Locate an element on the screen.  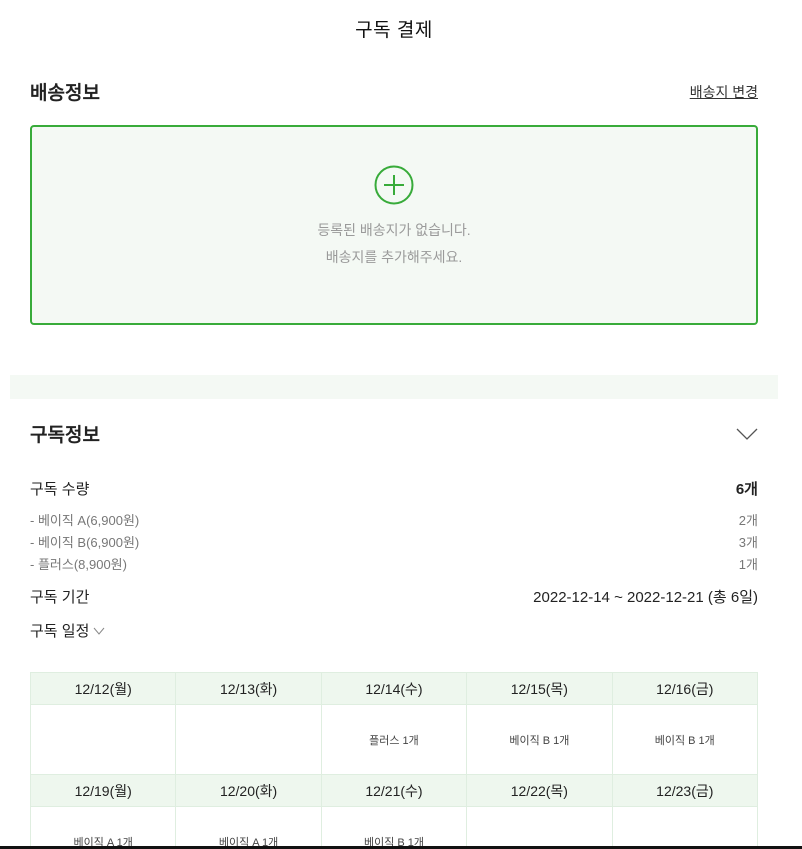
calendar-day: 12/22(목) is located at coordinates (539, 790).